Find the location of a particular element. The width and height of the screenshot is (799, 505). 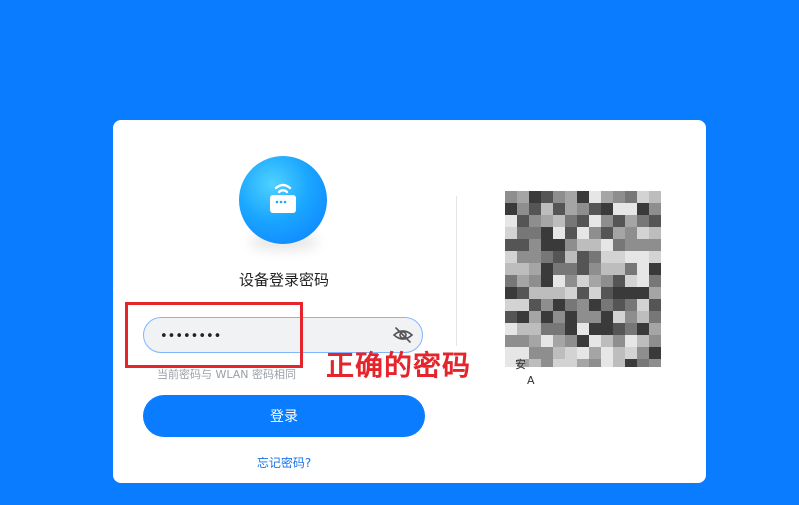

login-button: 登录 is located at coordinates (284, 416).